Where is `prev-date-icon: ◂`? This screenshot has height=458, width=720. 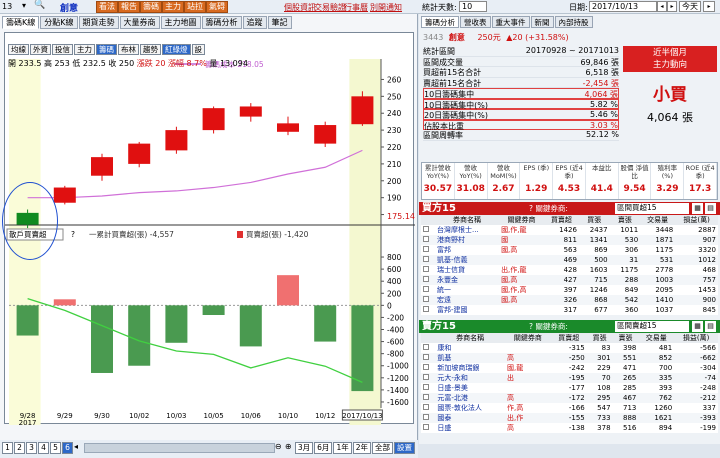 prev-date-icon: ◂ is located at coordinates (662, 6).